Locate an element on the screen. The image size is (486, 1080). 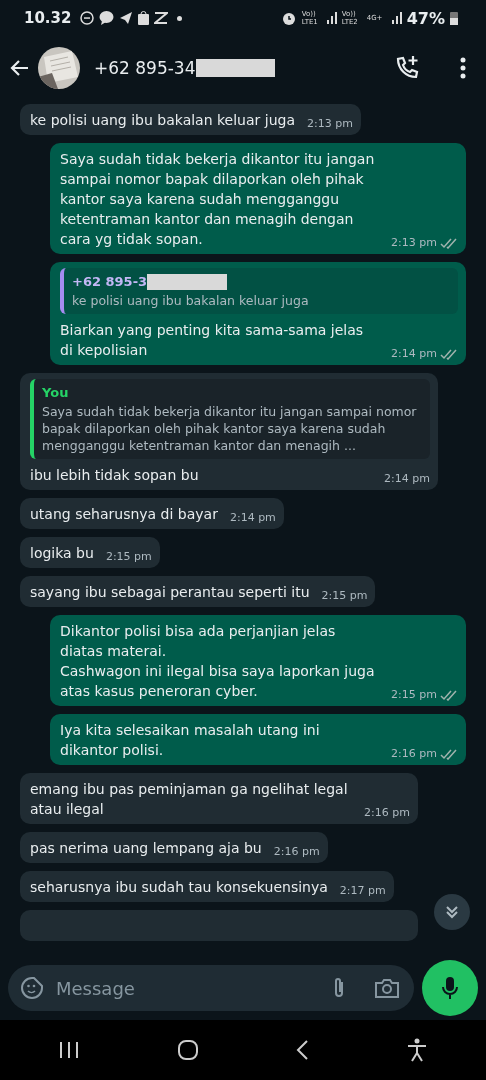
message-bubble: emang ibu pas peminjaman ga ngelihat legal atau ilegal 2:16 pm is located at coordinates (219, 798).